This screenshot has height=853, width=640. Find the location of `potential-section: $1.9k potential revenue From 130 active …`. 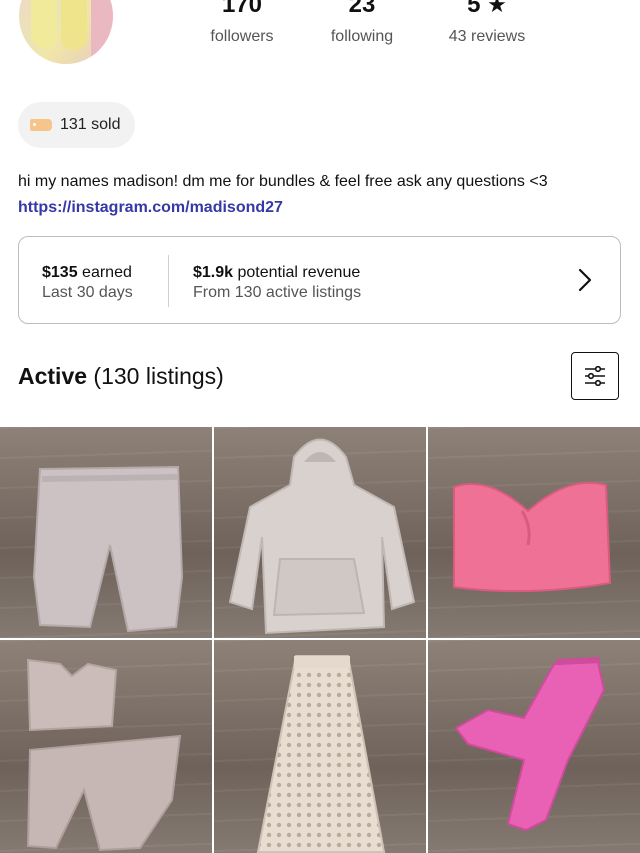

potential-section: $1.9k potential revenue From 130 active … is located at coordinates (277, 283).